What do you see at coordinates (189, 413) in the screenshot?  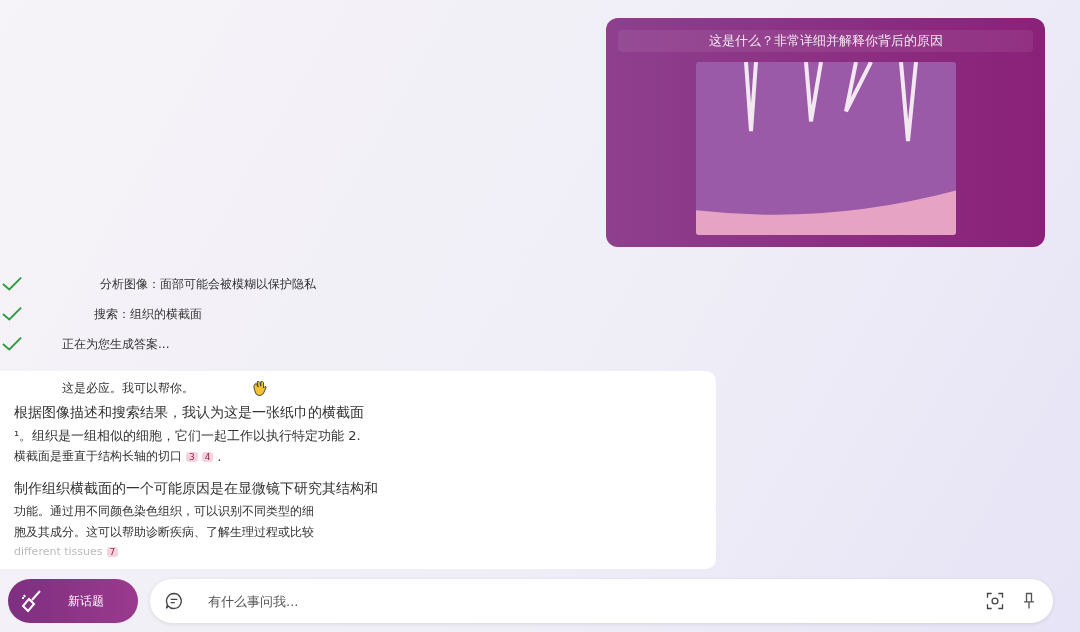 I see `answer-text: 根据图像描述和搜索结果，我认为这是一张纸巾的横截面` at bounding box center [189, 413].